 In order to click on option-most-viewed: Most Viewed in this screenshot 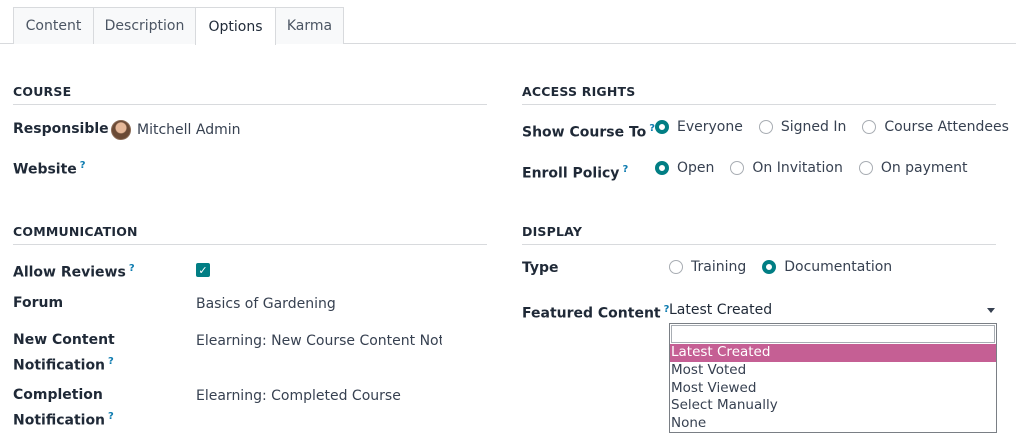, I will do `click(833, 389)`.